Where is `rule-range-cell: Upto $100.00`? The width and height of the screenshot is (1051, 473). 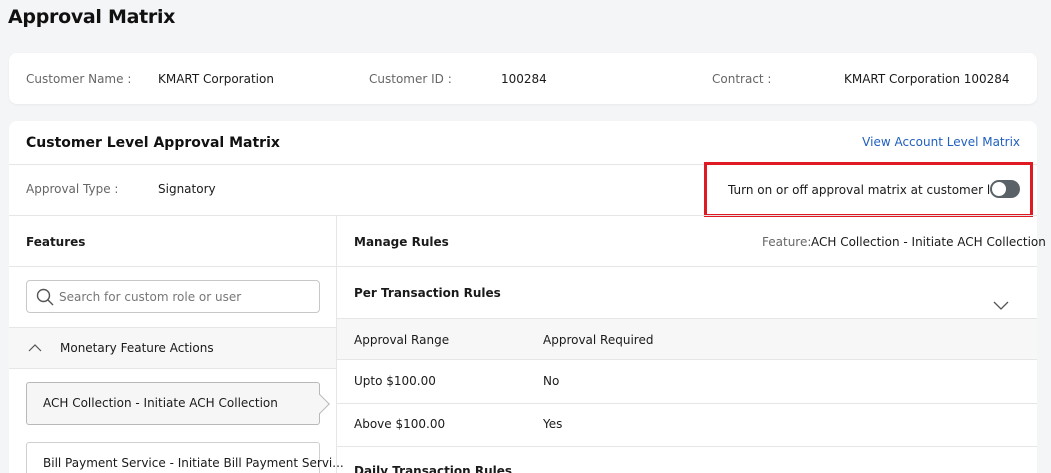 rule-range-cell: Upto $100.00 is located at coordinates (395, 381).